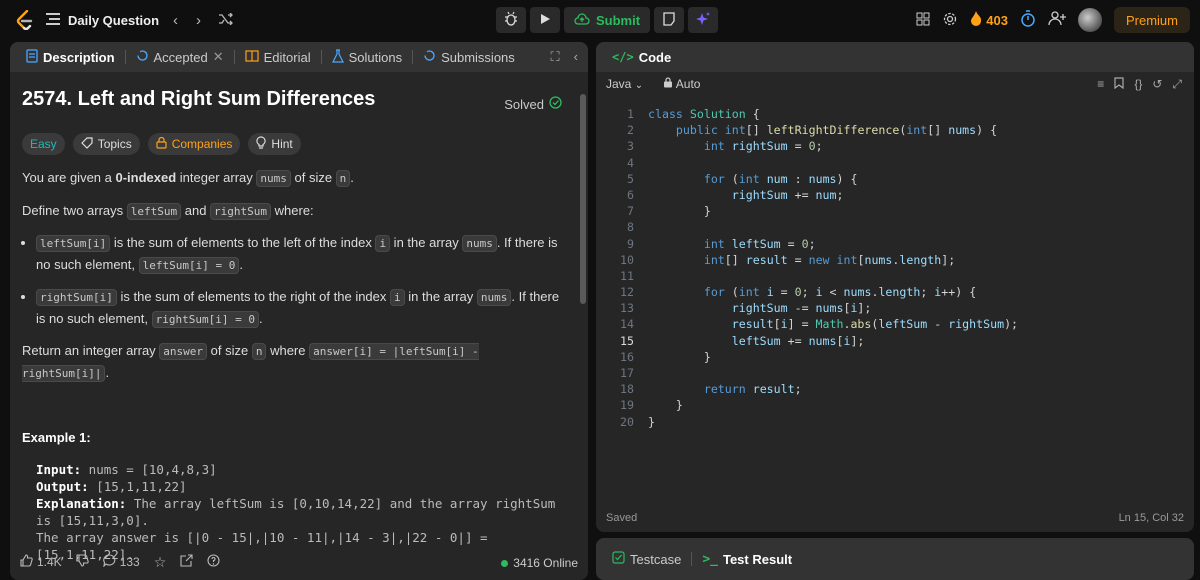  Describe the element at coordinates (555, 57) in the screenshot. I see `maximize-icon: ⛶` at that location.